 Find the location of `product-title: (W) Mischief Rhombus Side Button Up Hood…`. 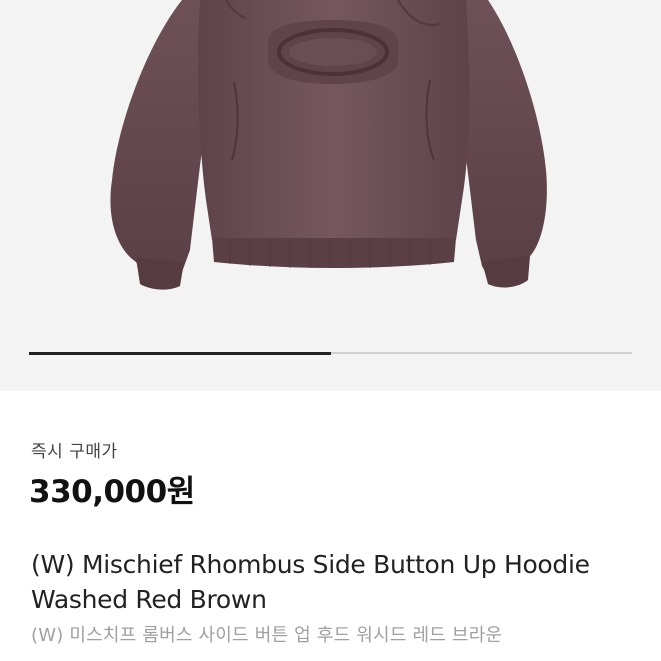

product-title: (W) Mischief Rhombus Side Button Up Hood… is located at coordinates (310, 582).